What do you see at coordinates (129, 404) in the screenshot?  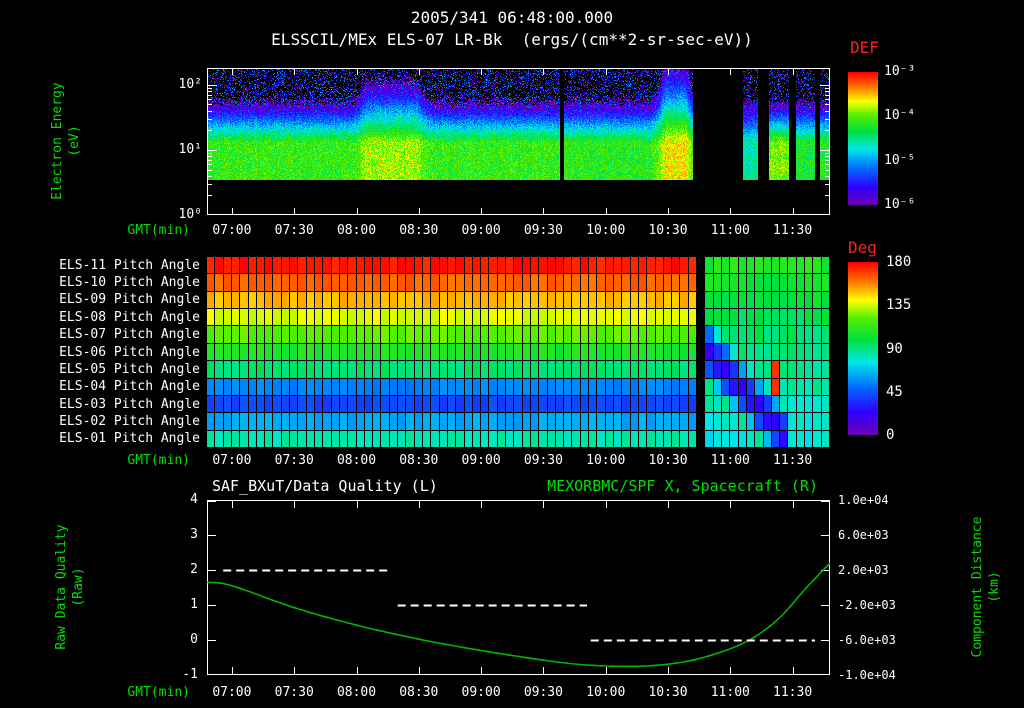 I see `pitch-row-label: ELS-03 Pitch Angle` at bounding box center [129, 404].